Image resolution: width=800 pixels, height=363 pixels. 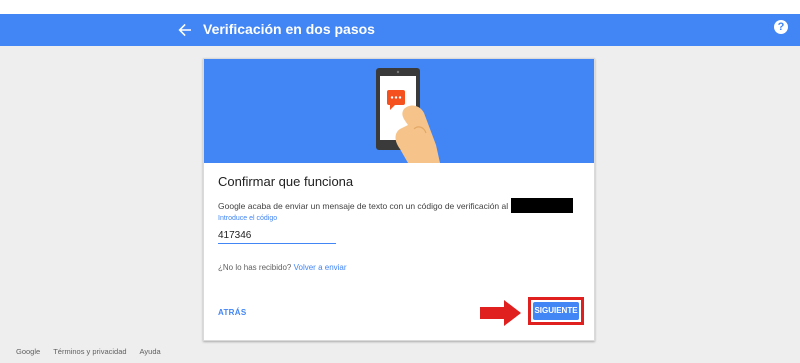 I want to click on next-button-highlight: SIGUIENTE, so click(x=556, y=311).